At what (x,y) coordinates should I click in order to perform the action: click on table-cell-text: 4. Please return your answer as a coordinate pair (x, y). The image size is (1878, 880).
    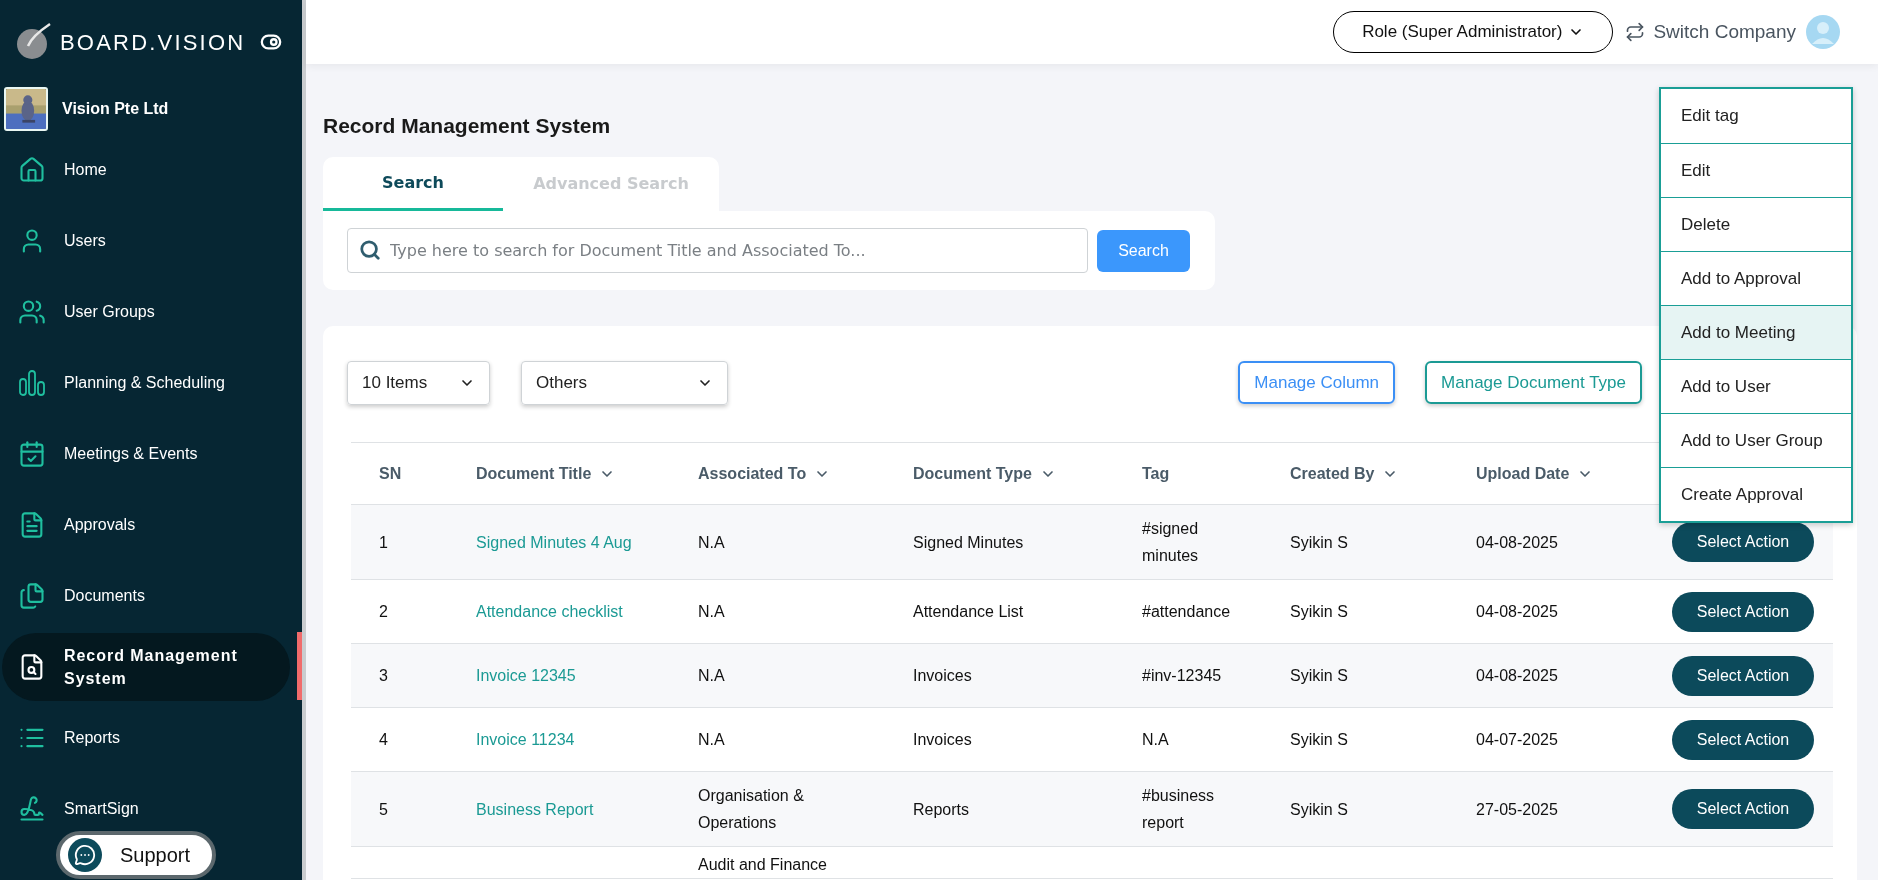
    Looking at the image, I should click on (383, 740).